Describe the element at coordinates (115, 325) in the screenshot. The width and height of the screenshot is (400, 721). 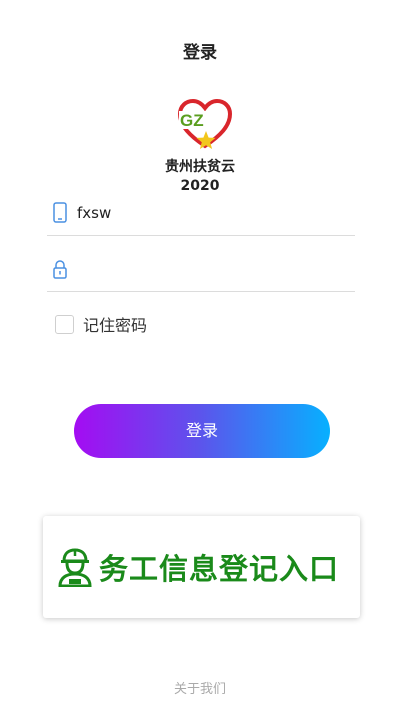
I see `remember-label: 记住密码` at that location.